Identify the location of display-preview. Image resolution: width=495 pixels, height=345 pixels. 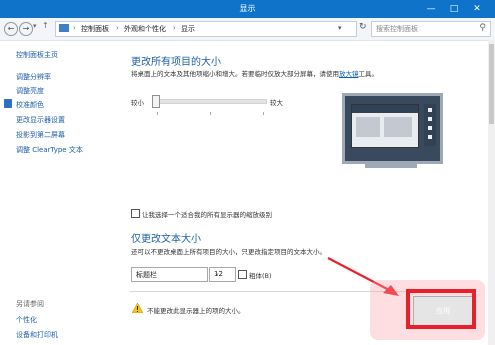
(392, 128).